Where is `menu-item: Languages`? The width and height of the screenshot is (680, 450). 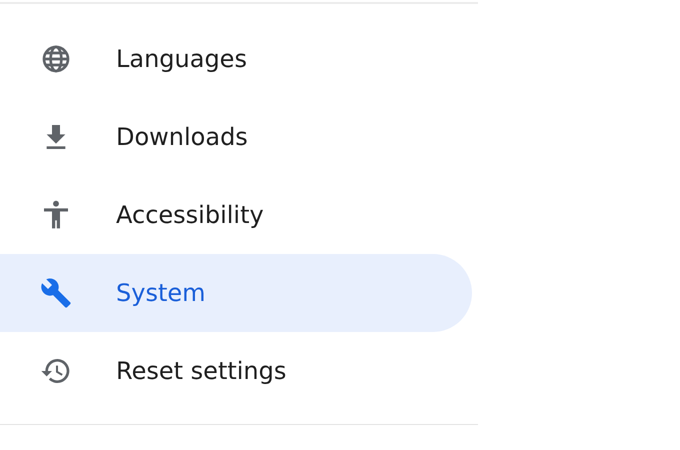 menu-item: Languages is located at coordinates (236, 59).